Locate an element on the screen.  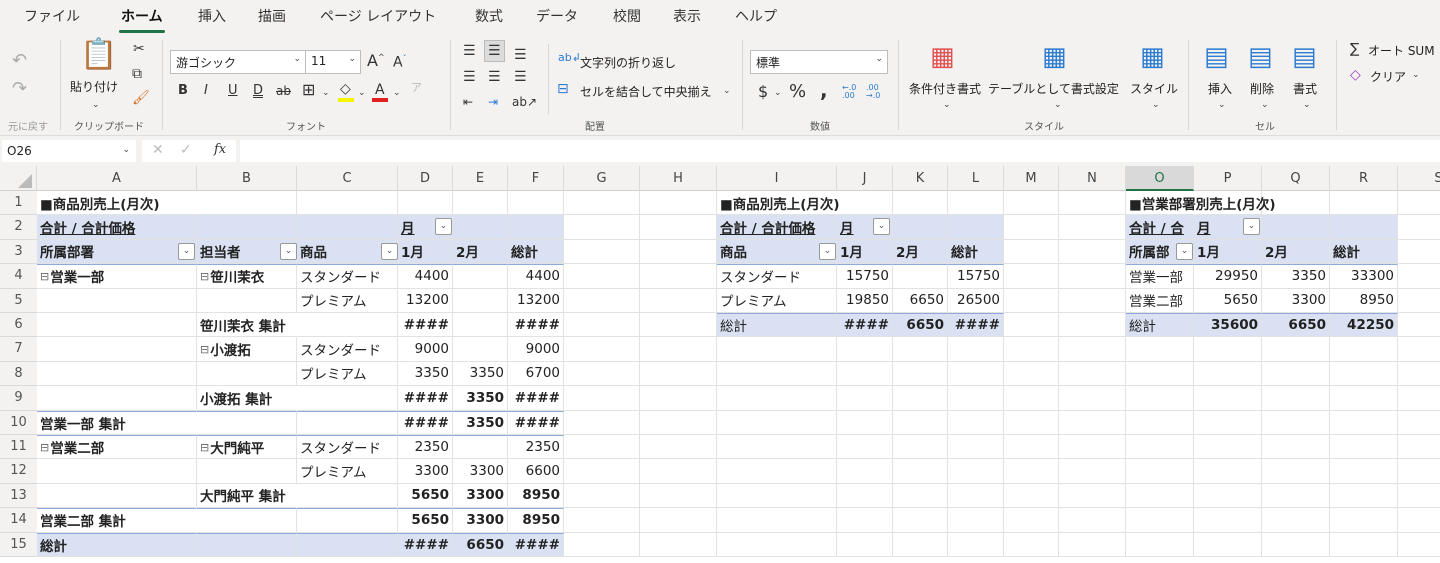
redo-icon: ↷ is located at coordinates (19, 89).